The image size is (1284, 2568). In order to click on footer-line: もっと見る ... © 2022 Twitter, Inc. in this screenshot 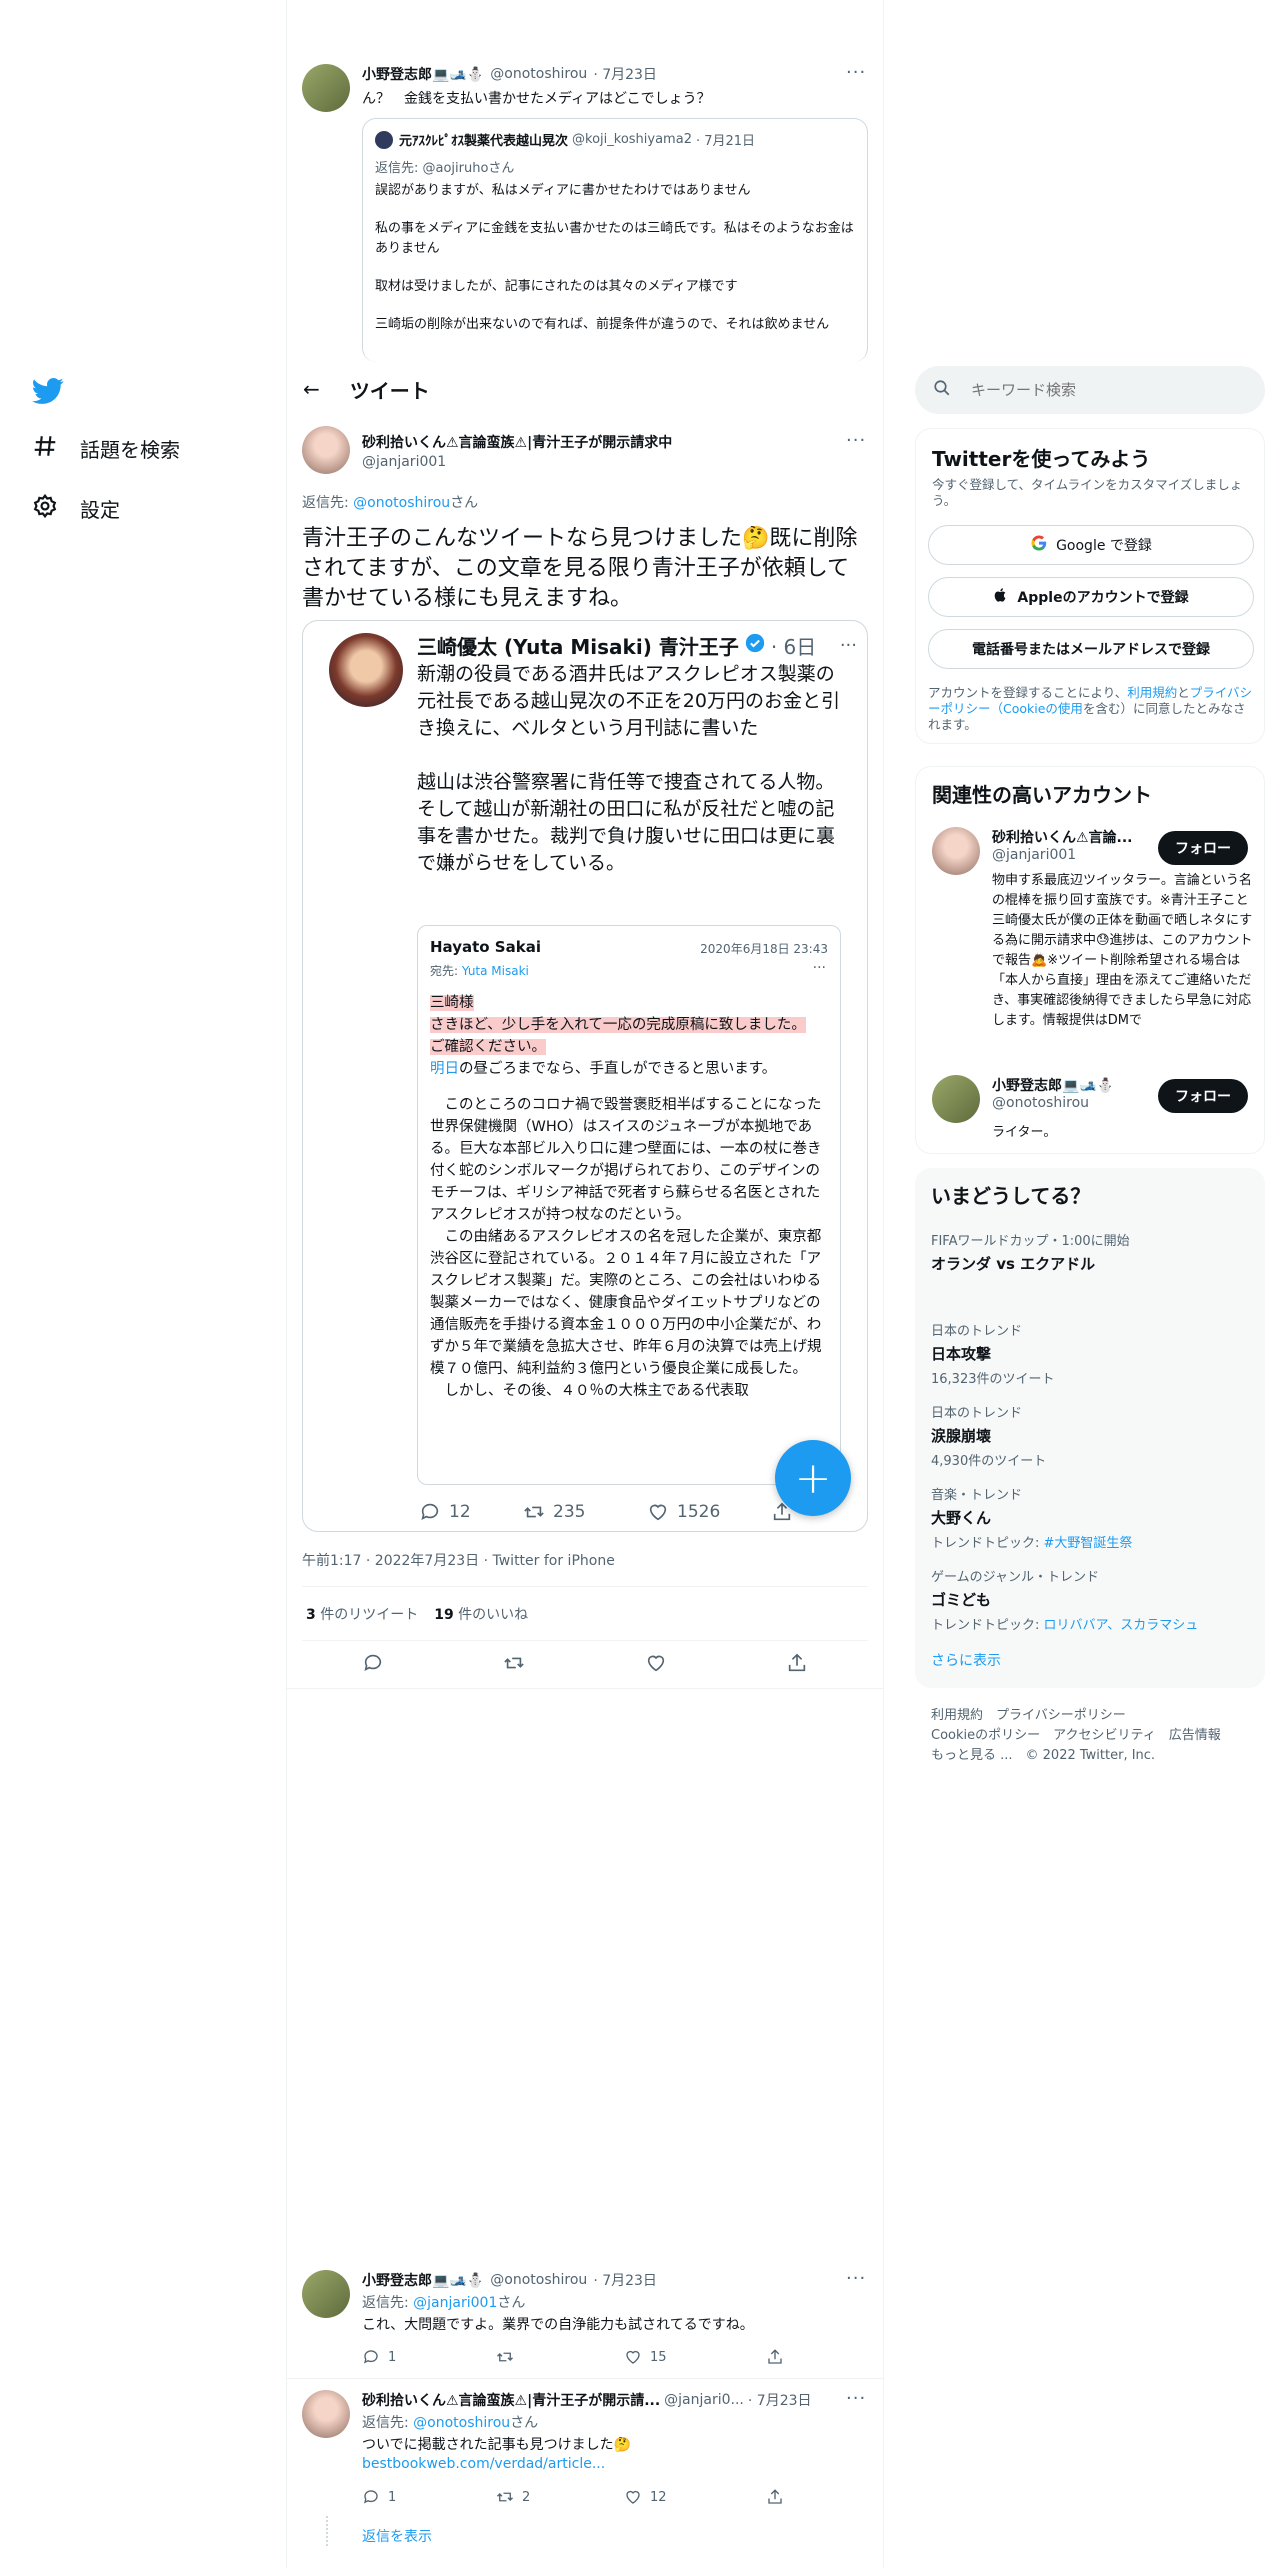, I will do `click(1076, 1756)`.